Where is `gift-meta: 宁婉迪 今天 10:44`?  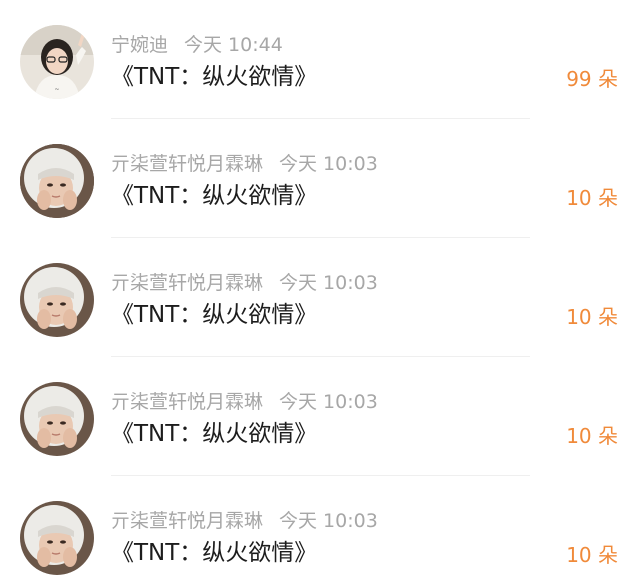 gift-meta: 宁婉迪 今天 10:44 is located at coordinates (197, 45).